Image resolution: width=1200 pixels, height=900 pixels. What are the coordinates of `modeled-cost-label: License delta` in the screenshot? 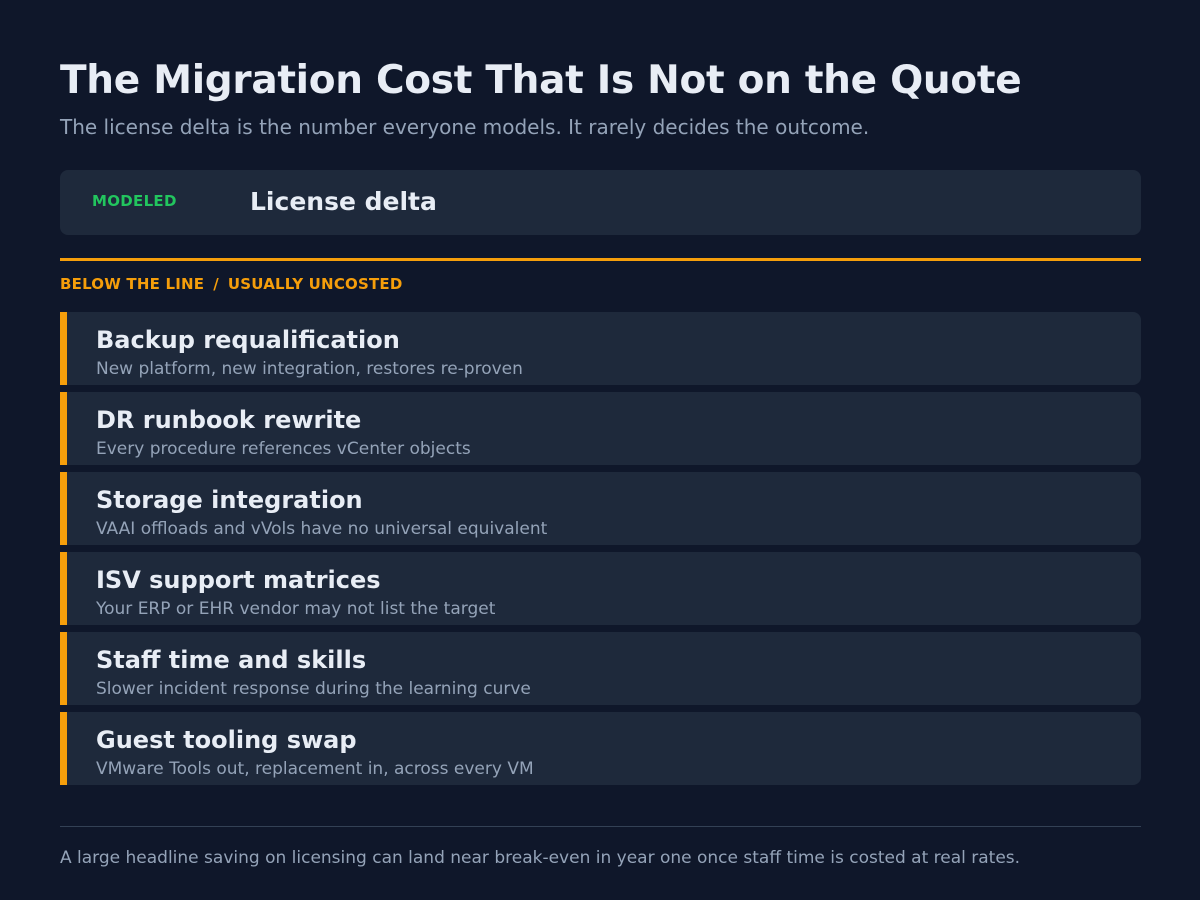 It's located at (343, 201).